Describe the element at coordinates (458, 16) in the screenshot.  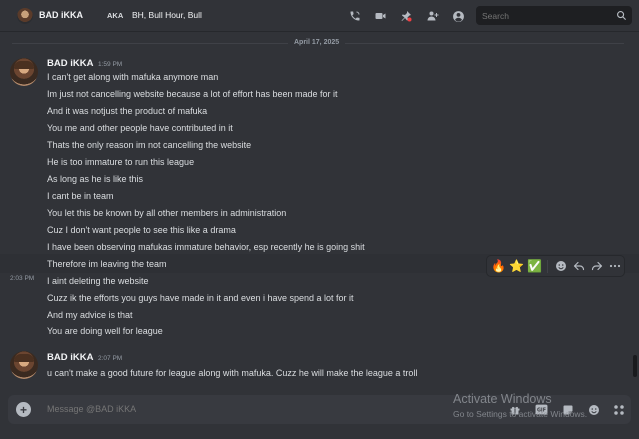
I see `user-profile-icon` at that location.